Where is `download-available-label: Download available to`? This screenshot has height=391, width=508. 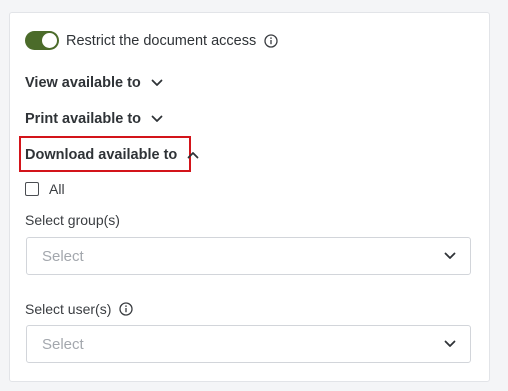 download-available-label: Download available to is located at coordinates (101, 155).